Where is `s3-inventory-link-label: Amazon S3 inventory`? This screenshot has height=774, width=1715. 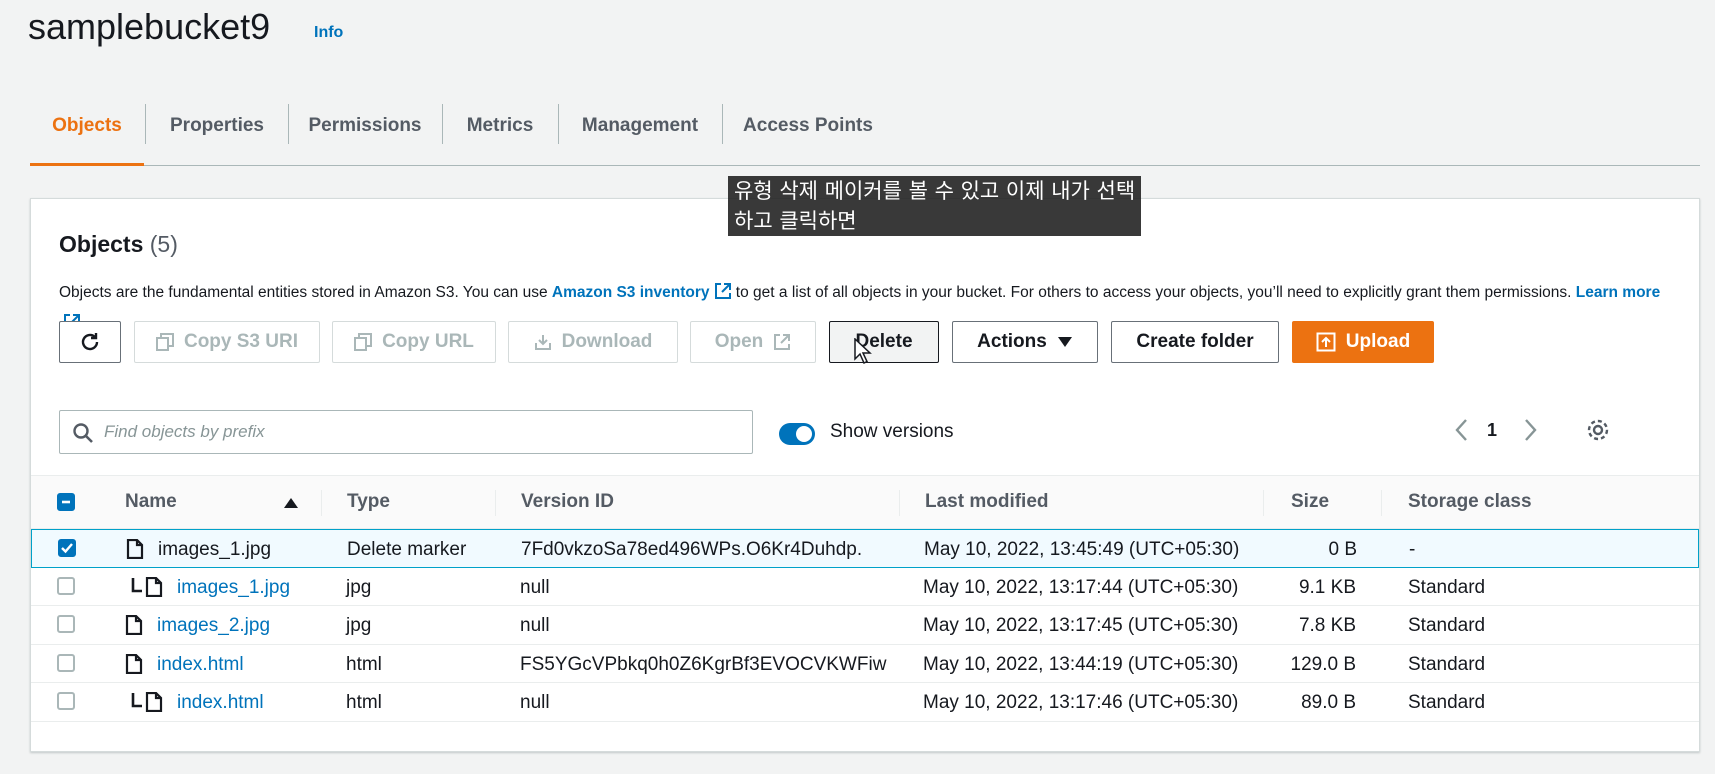 s3-inventory-link-label: Amazon S3 inventory is located at coordinates (630, 292).